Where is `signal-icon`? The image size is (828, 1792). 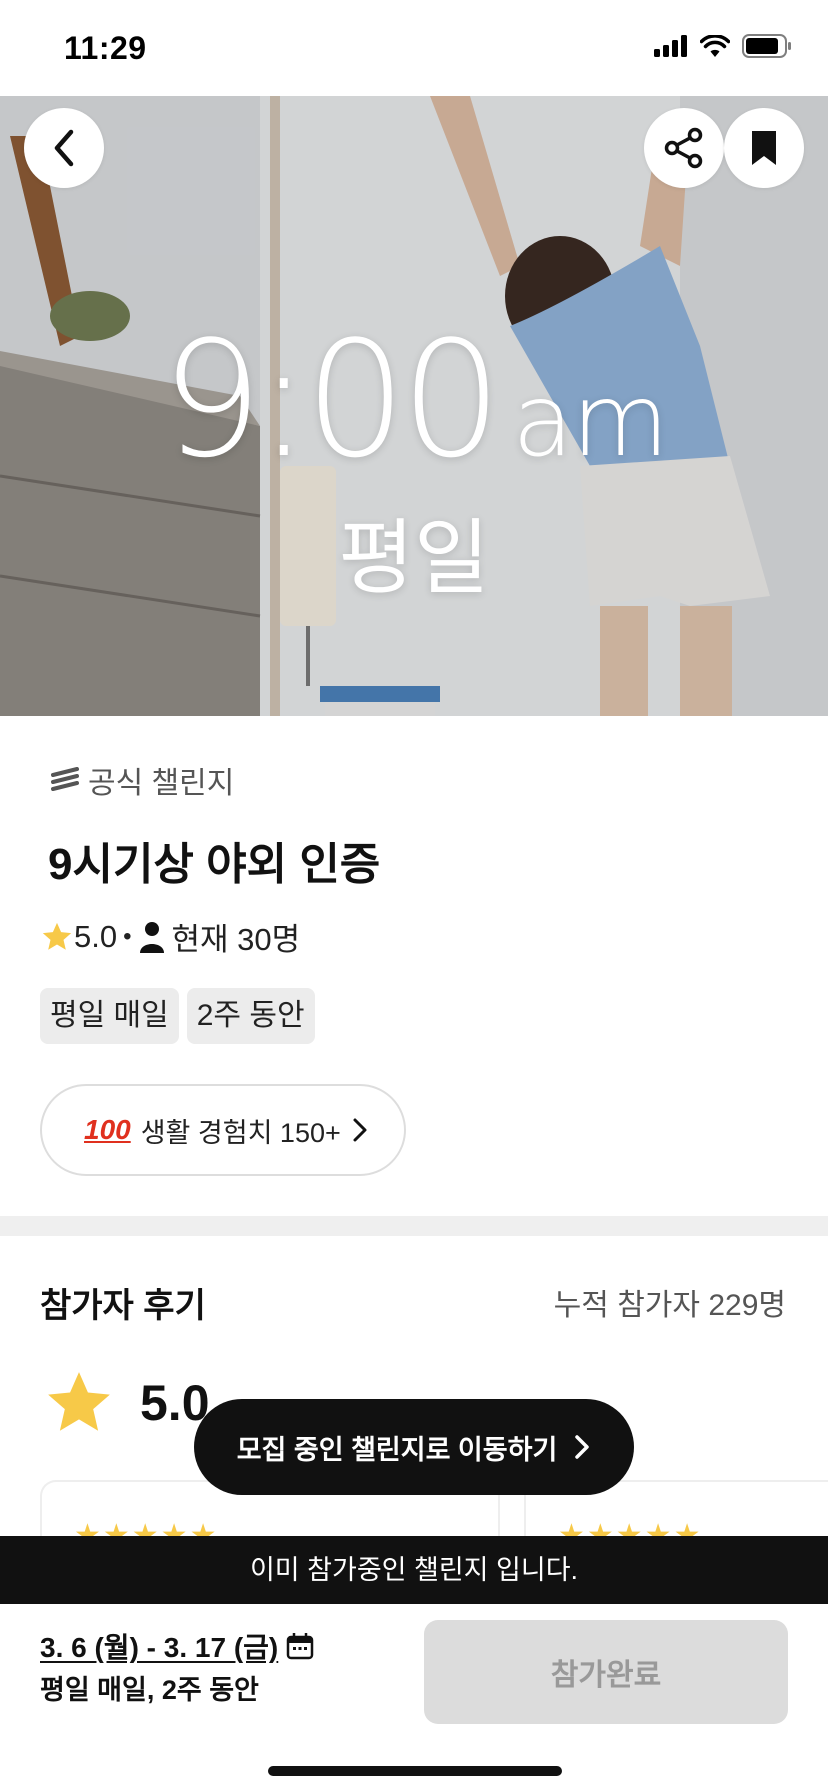 signal-icon is located at coordinates (670, 46).